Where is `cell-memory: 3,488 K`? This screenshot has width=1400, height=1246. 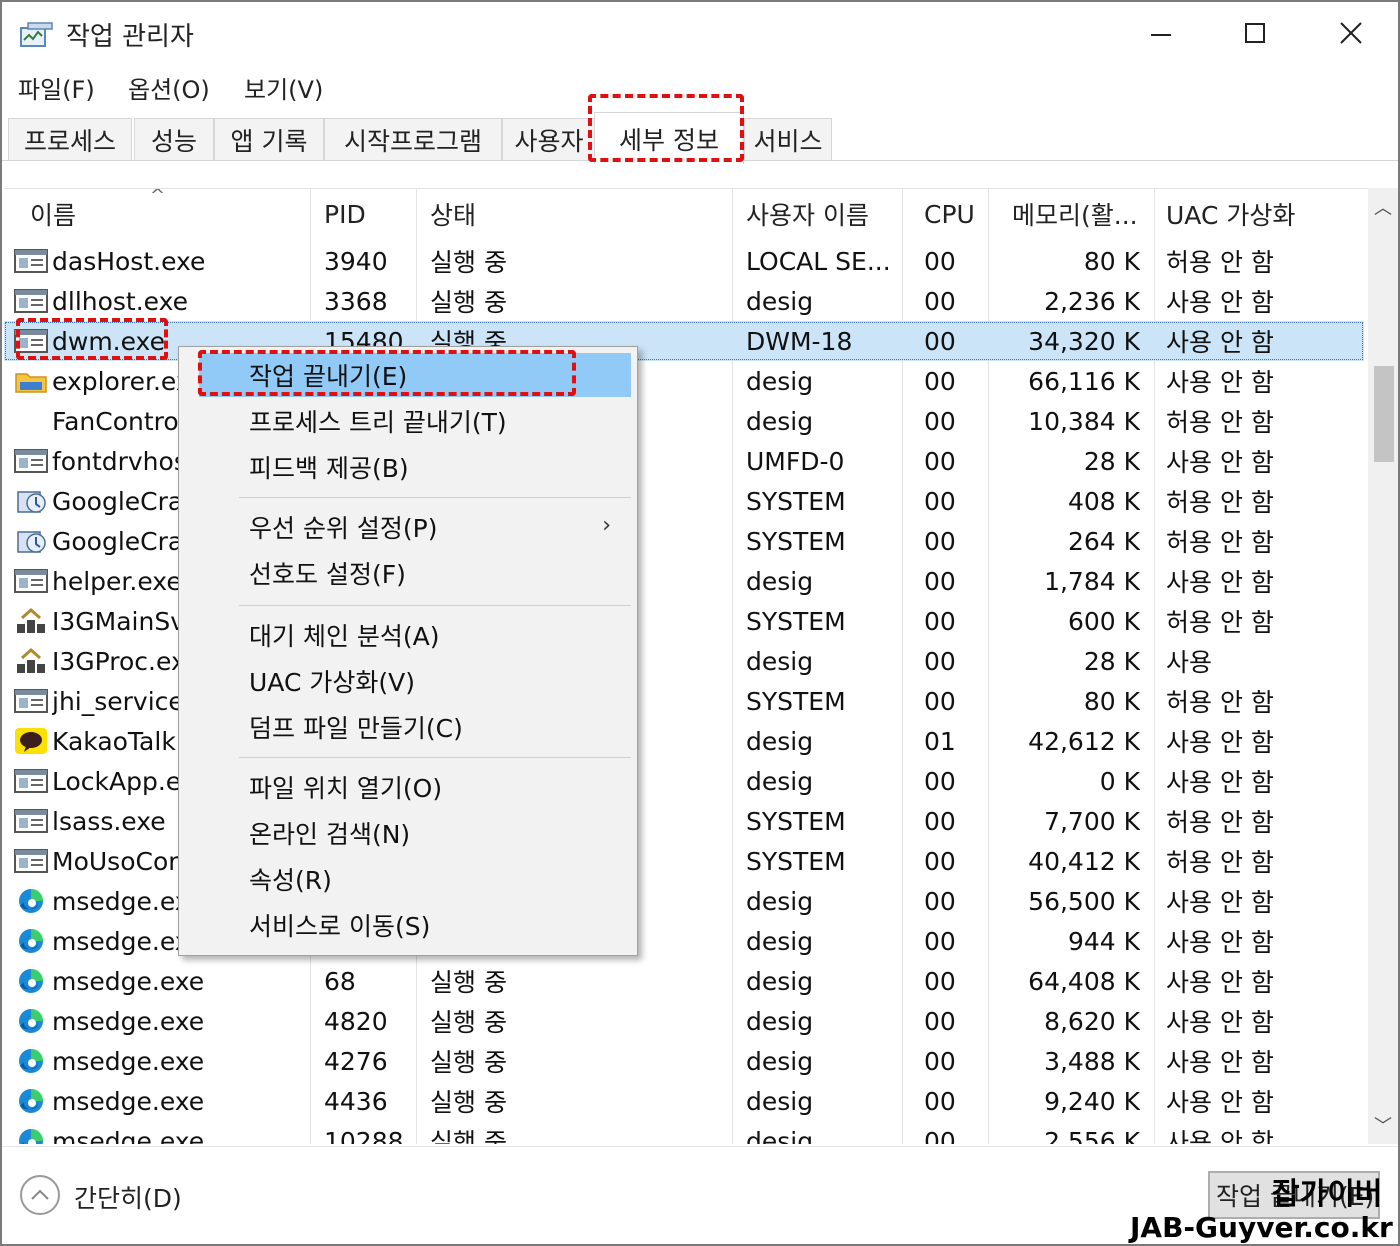
cell-memory: 3,488 K is located at coordinates (1092, 1061).